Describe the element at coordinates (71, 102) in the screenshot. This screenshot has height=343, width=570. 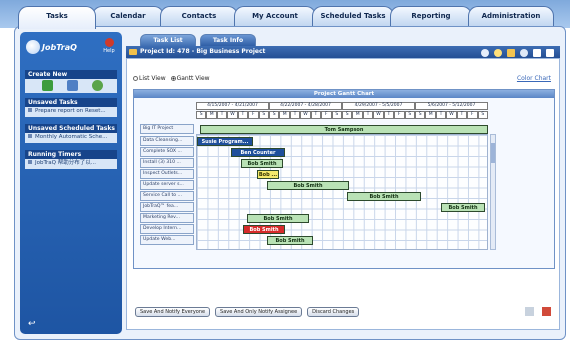
I see `unsaved-tasks-header: Unsaved Tasks` at that location.